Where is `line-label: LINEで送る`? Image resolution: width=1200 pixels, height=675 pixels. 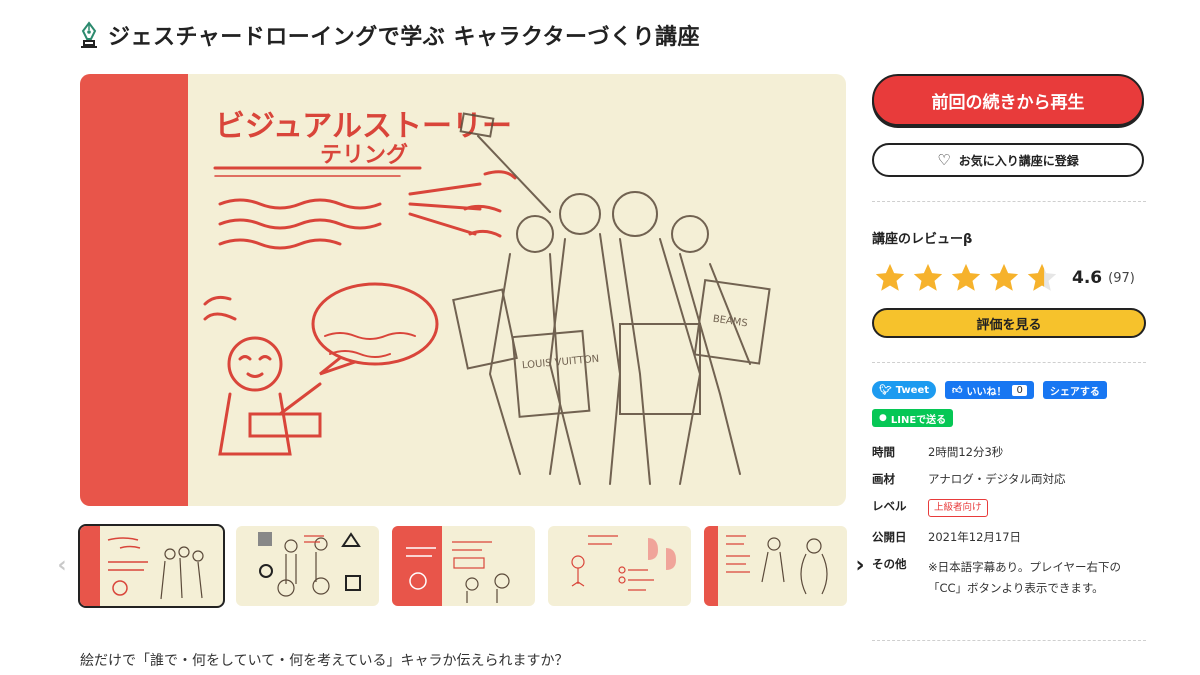
line-label: LINEで送る is located at coordinates (918, 420).